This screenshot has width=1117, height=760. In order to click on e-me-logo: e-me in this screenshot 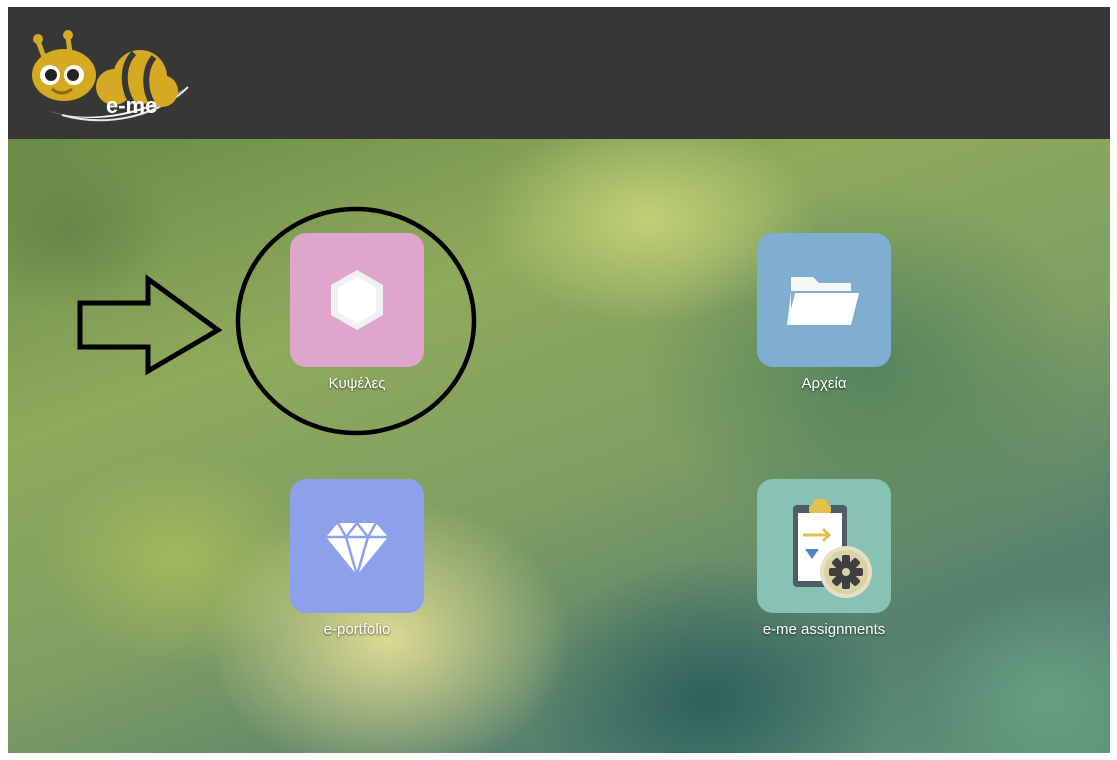, I will do `click(107, 73)`.